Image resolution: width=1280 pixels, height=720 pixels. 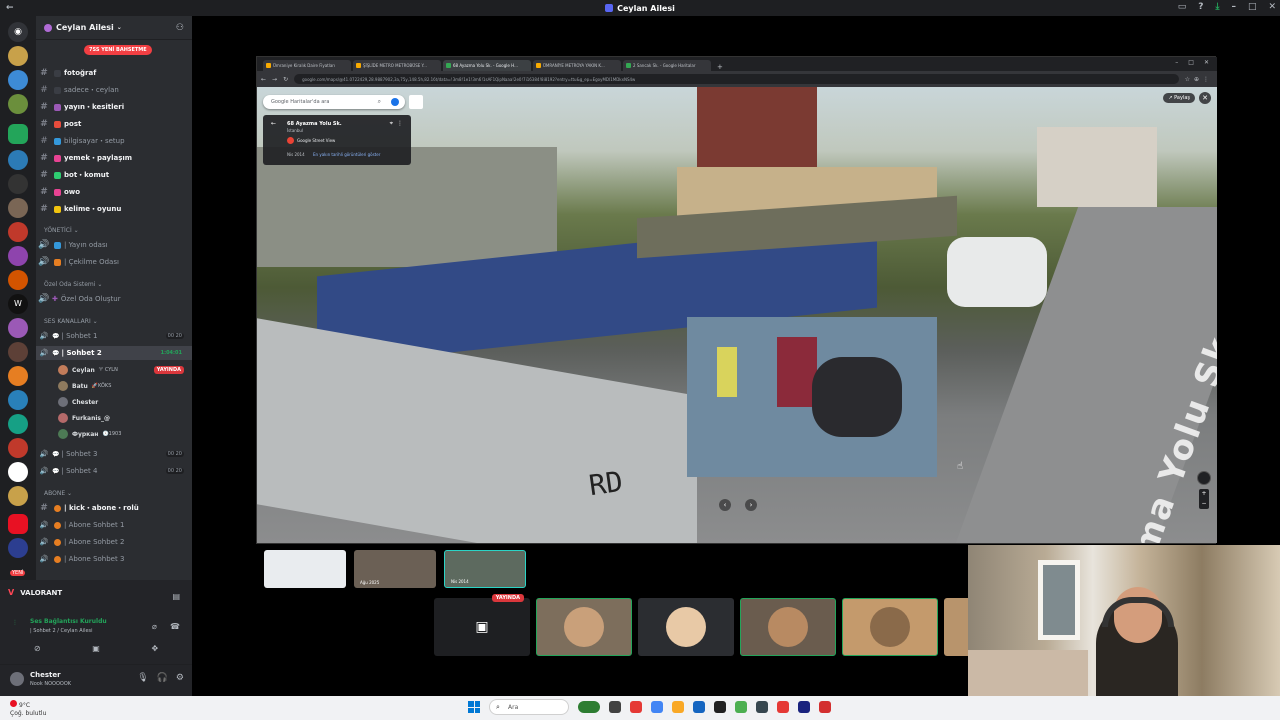 I want to click on channel-item: # sadece・ceylan, so click(x=114, y=90).